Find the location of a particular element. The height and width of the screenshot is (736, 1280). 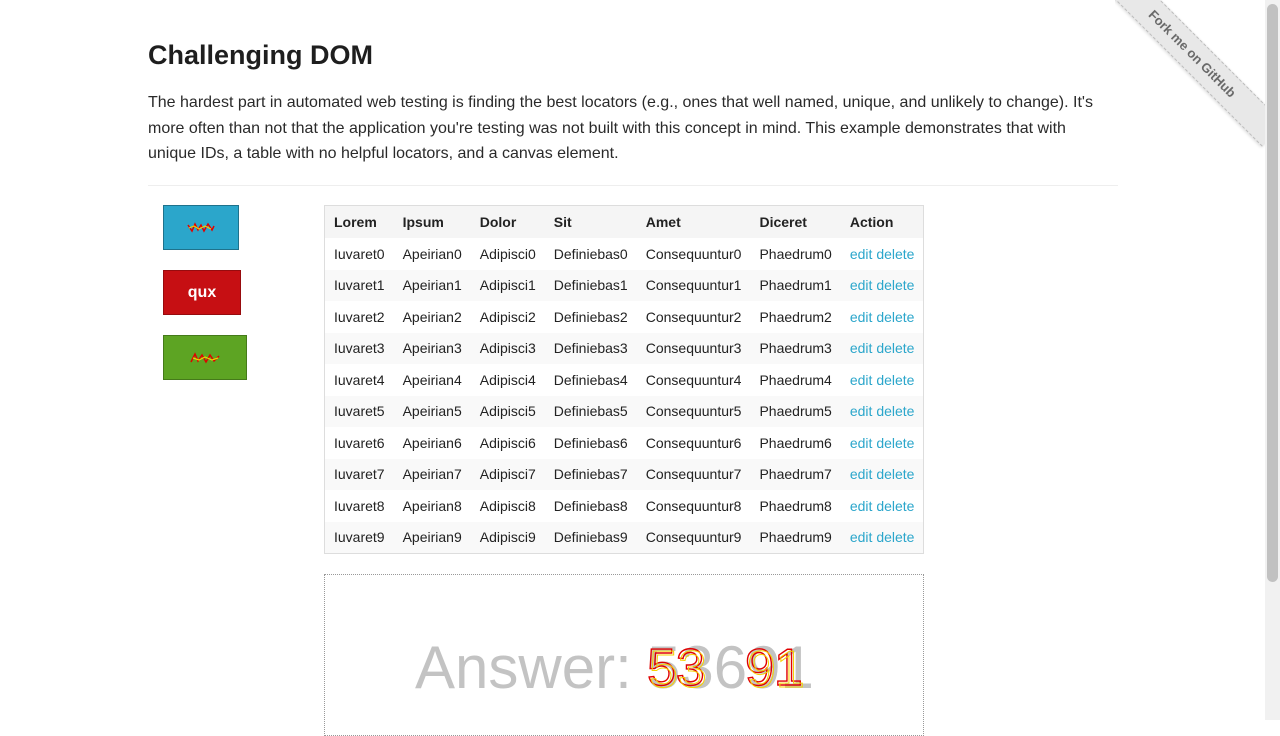

table-cell: Consequuntur1 is located at coordinates (693, 285).